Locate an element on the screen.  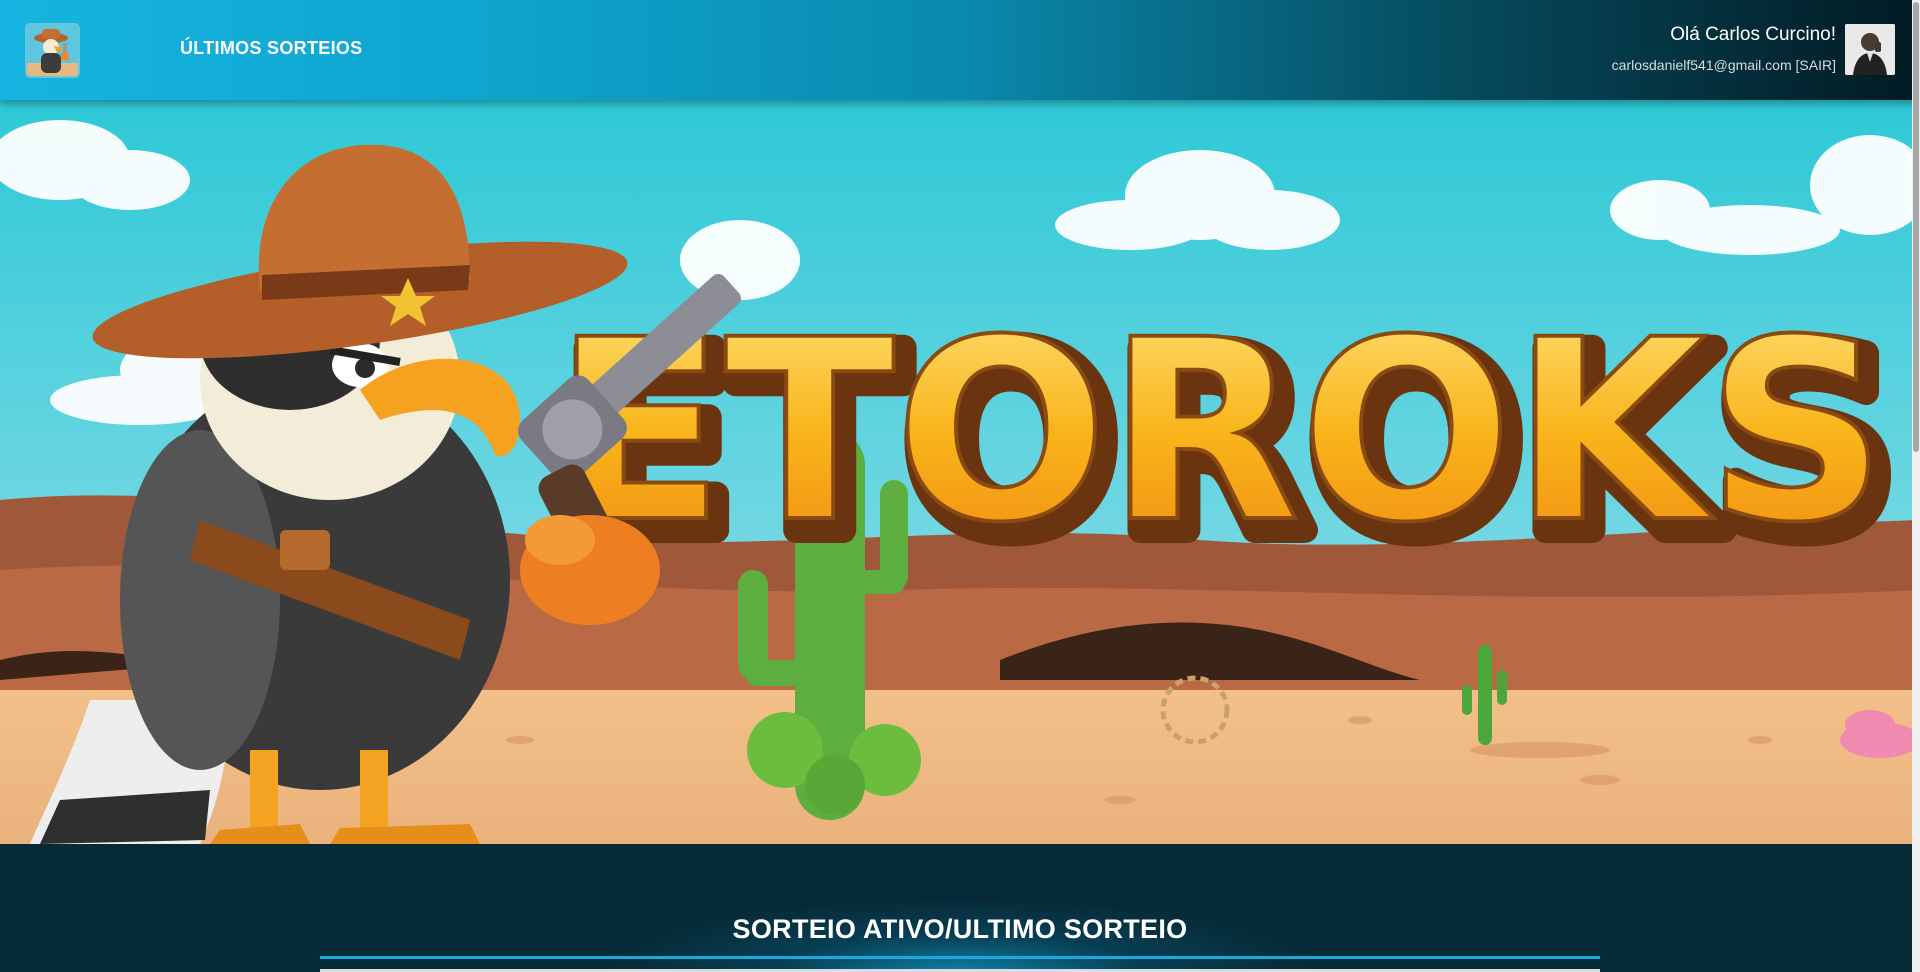
site-logo is located at coordinates (52, 50).